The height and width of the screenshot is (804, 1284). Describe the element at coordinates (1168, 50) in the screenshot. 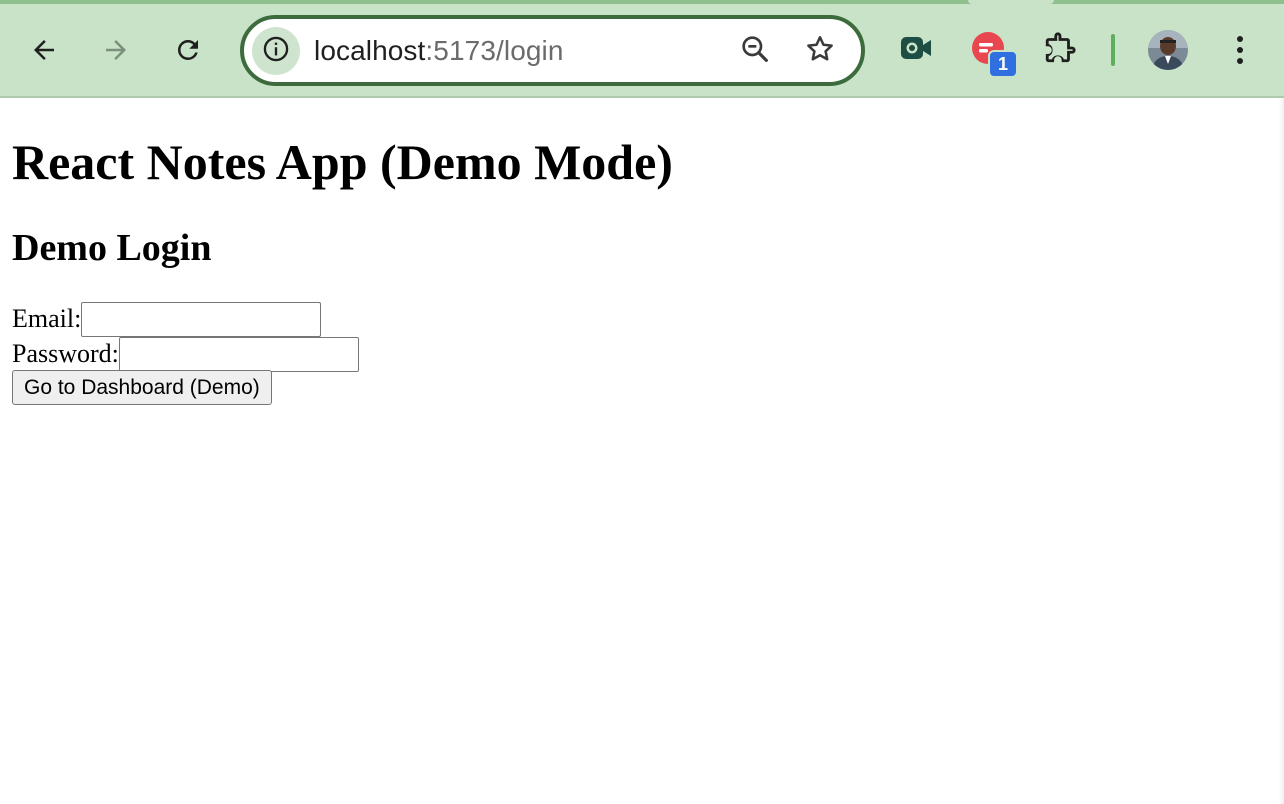

I see `profile-avatar` at that location.